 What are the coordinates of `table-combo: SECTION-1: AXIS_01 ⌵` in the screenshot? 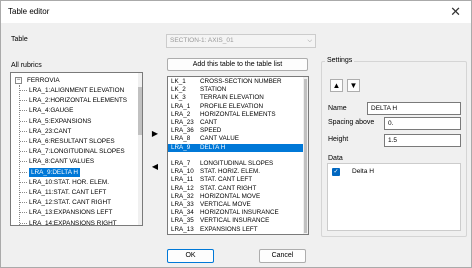 It's located at (241, 41).